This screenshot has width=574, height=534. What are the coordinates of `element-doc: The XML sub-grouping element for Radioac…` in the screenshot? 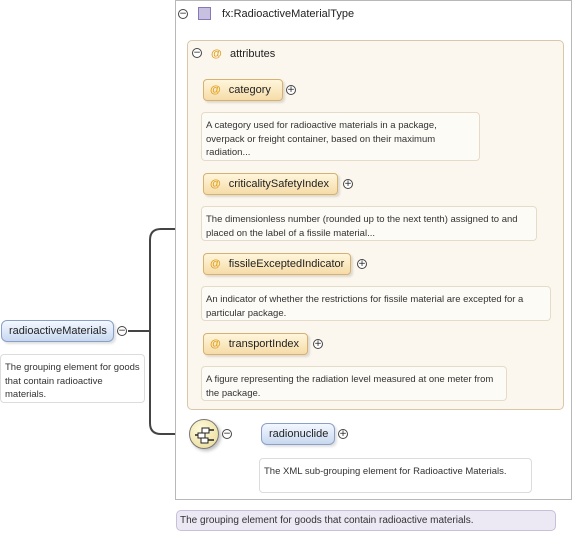 It's located at (395, 475).